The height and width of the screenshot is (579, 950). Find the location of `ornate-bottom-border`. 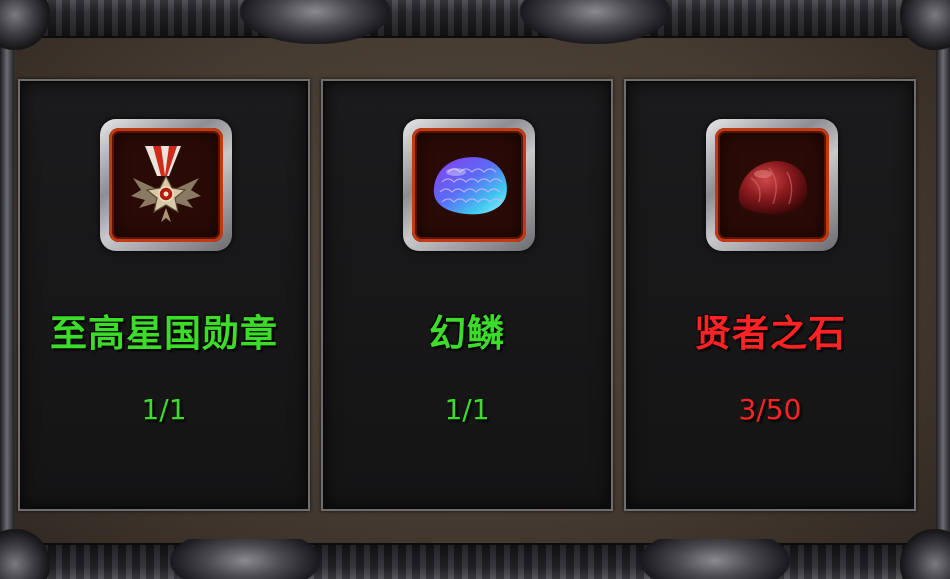

ornate-bottom-border is located at coordinates (475, 561).